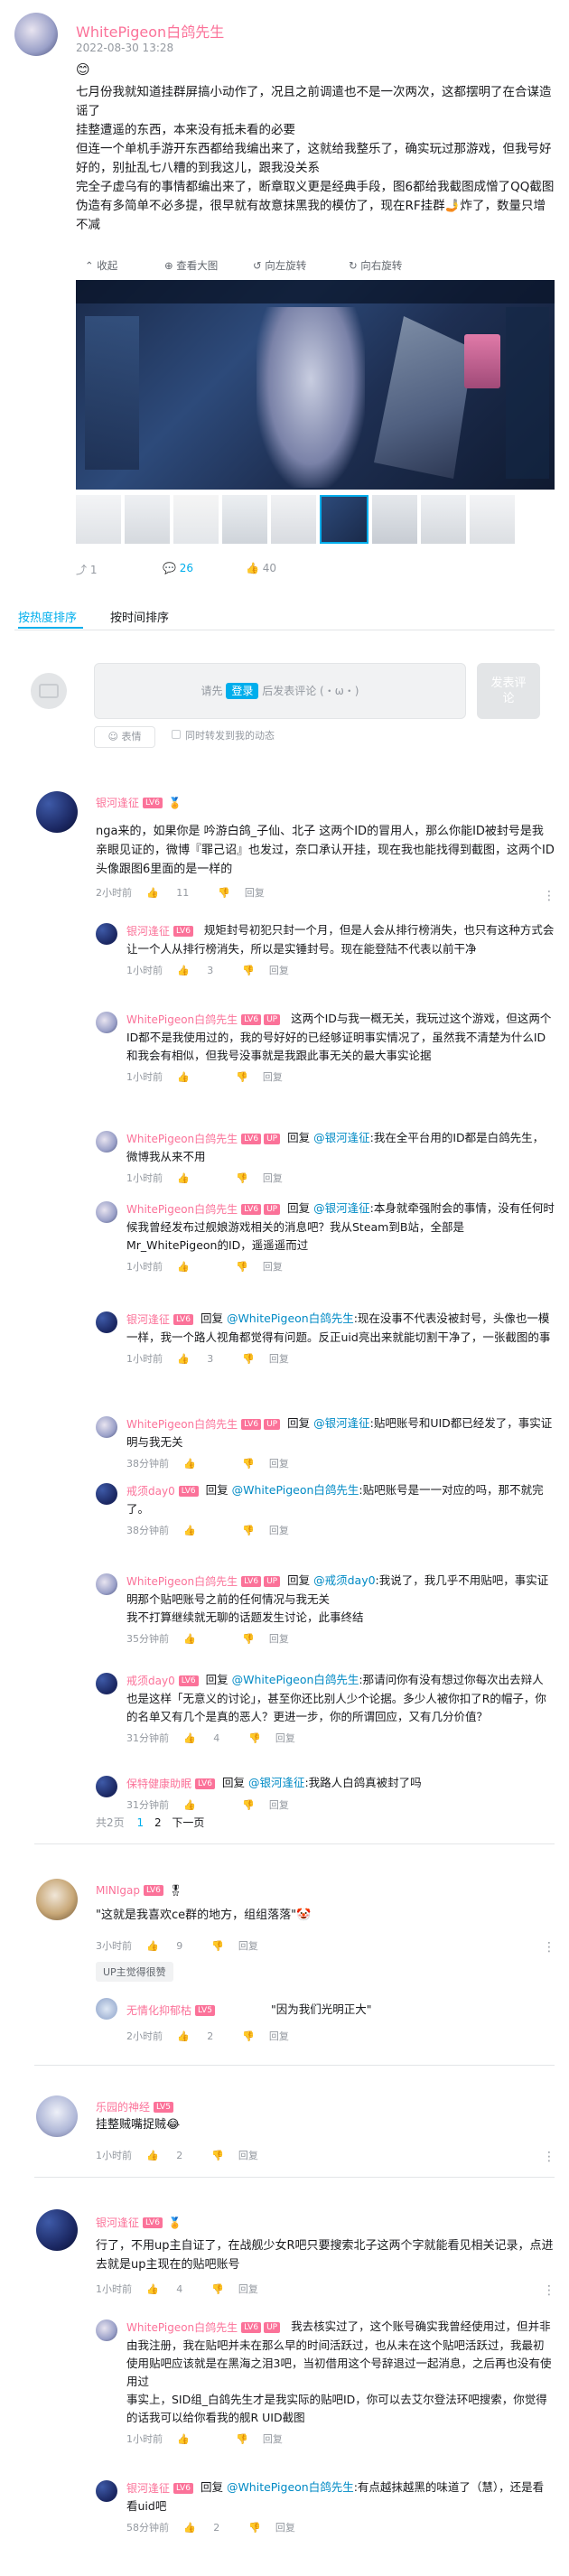  What do you see at coordinates (47, 616) in the screenshot?
I see `tab-sort-hot: 按热度排序` at bounding box center [47, 616].